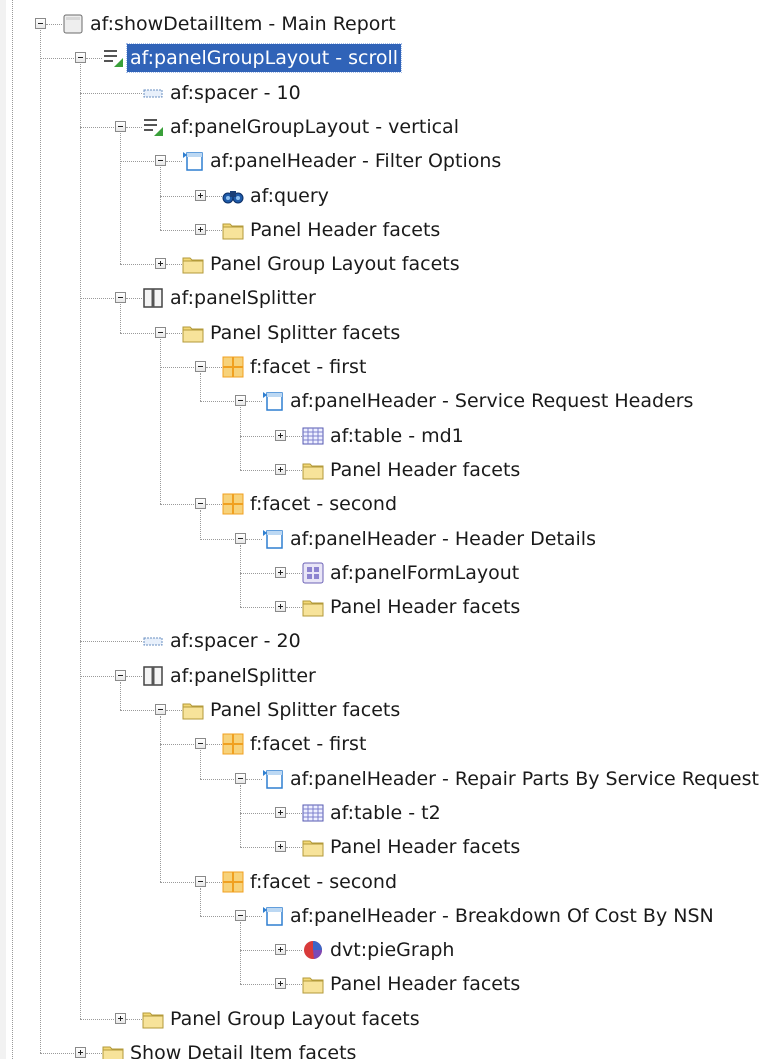 Image resolution: width=777 pixels, height=1059 pixels. What do you see at coordinates (314, 127) in the screenshot?
I see `tree-node-label: af:panelGroupLayout - vertical` at bounding box center [314, 127].